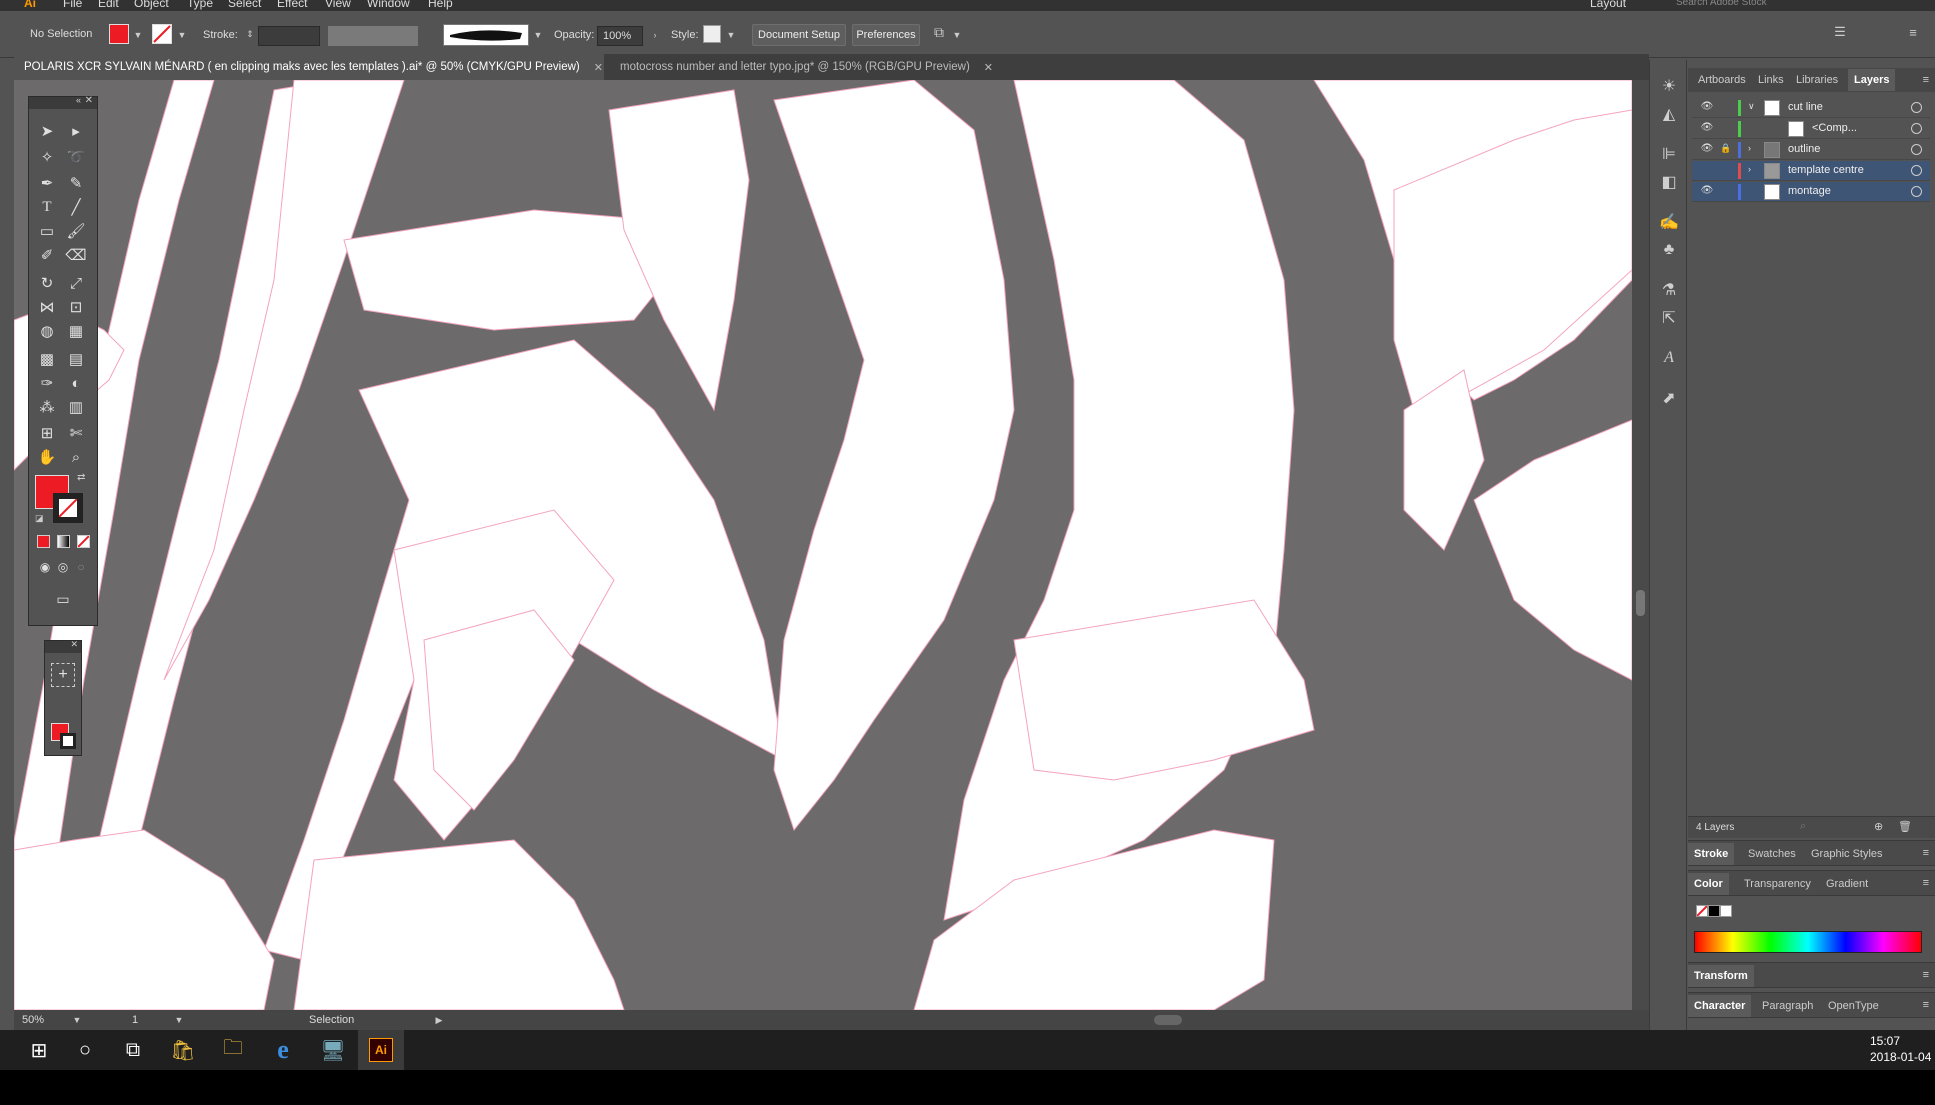  Describe the element at coordinates (1726, 911) in the screenshot. I see `white-swatch` at that location.